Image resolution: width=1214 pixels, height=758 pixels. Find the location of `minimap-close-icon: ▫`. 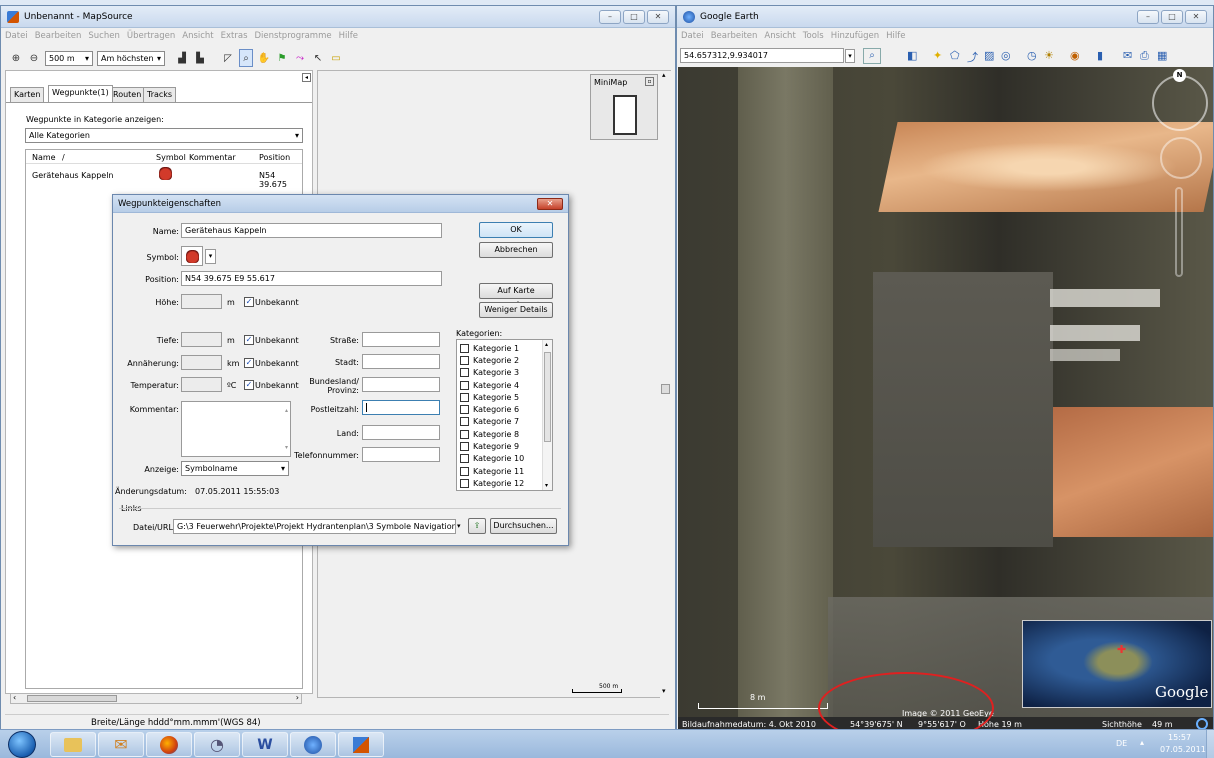

minimap-close-icon: ▫ is located at coordinates (649, 81).